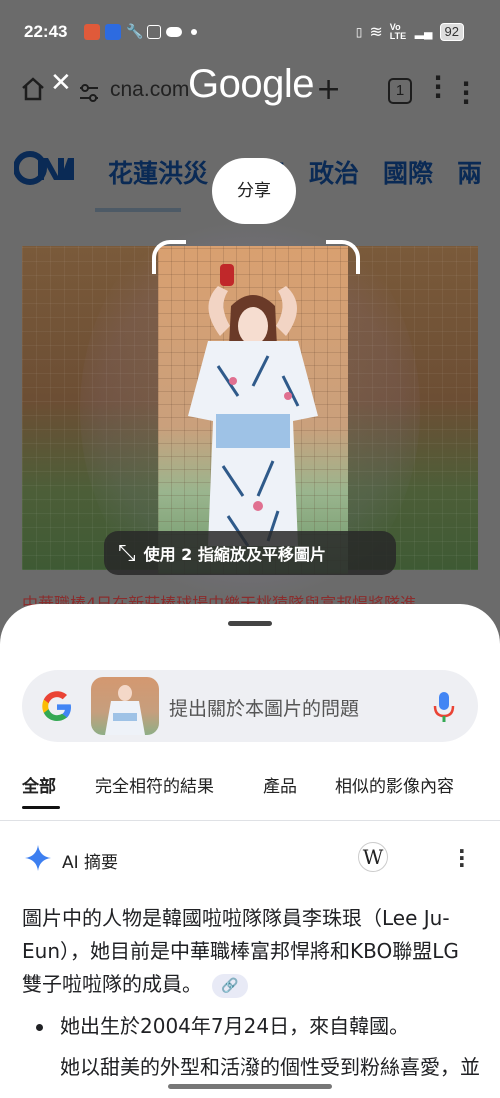 The width and height of the screenshot is (500, 1098). What do you see at coordinates (250, 31) in the screenshot?
I see `status-bar: 22:43 🔧 ▯ ≋ Vo LTE ▂▄ 92` at bounding box center [250, 31].